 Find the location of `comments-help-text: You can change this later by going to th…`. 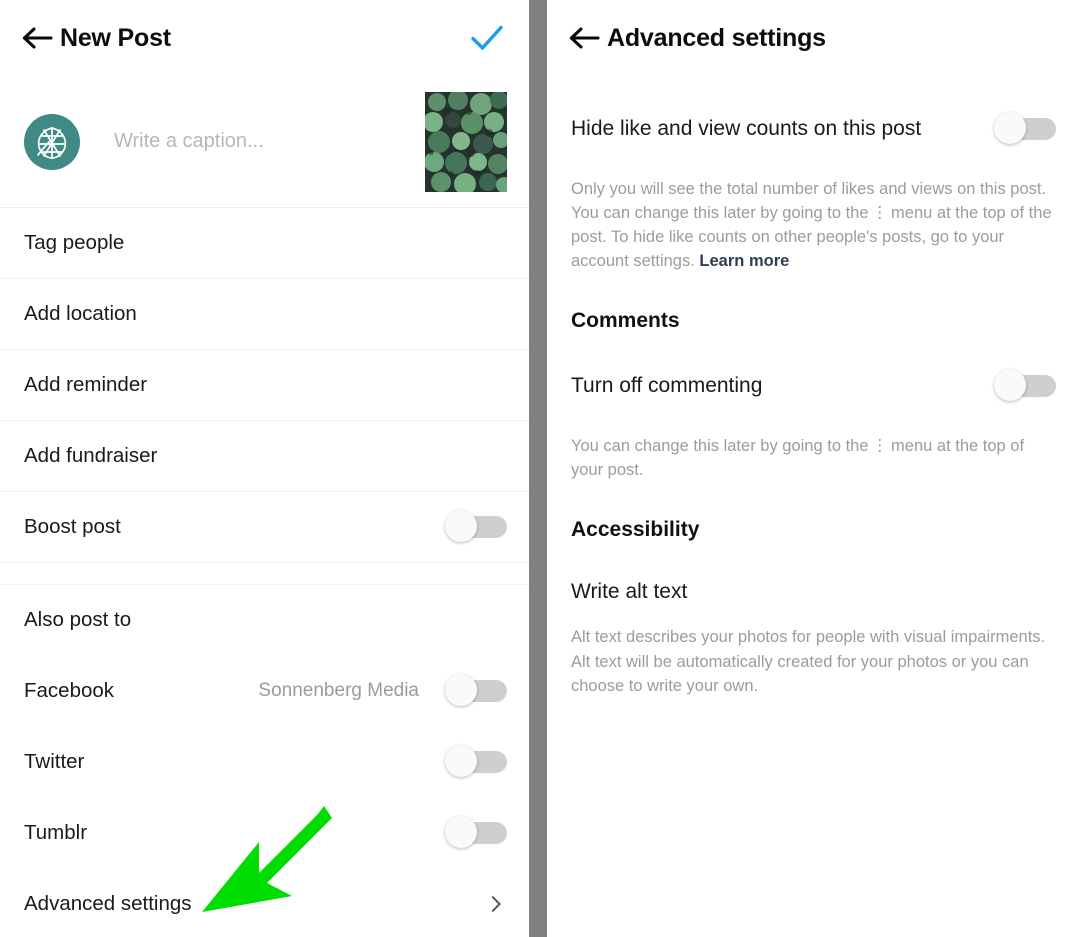

comments-help-text: You can change this later by going to th… is located at coordinates (813, 458).